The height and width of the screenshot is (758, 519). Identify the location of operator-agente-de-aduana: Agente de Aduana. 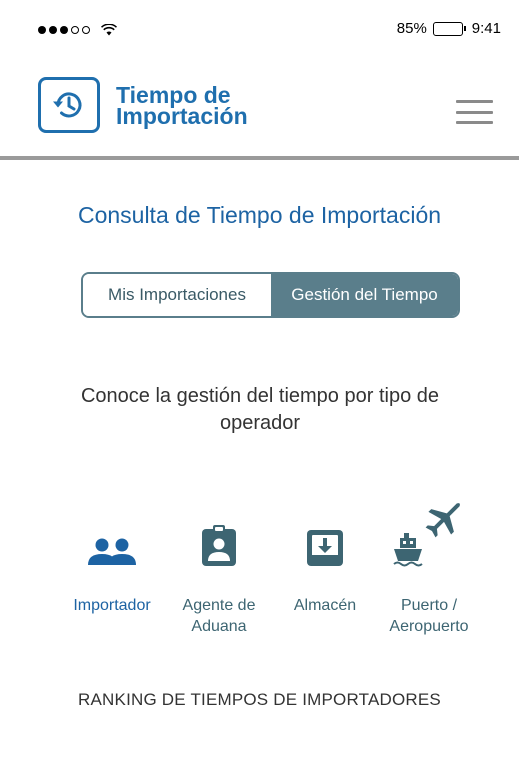
(219, 566).